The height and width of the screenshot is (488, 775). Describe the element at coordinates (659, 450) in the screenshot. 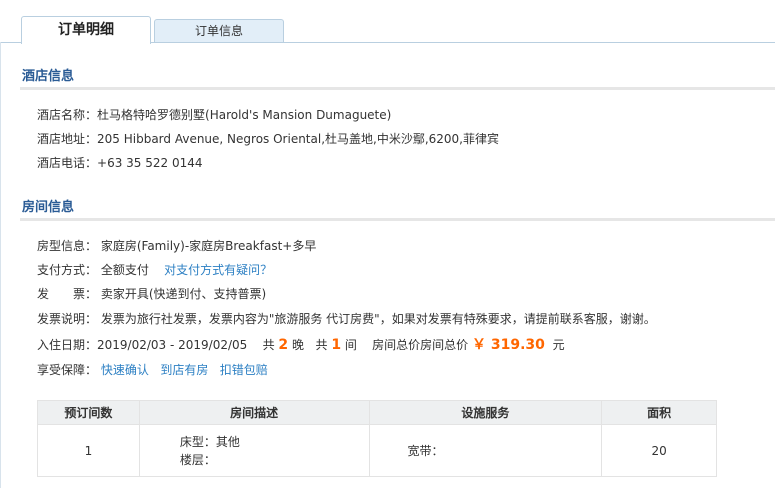

I see `cell-area: 20` at that location.